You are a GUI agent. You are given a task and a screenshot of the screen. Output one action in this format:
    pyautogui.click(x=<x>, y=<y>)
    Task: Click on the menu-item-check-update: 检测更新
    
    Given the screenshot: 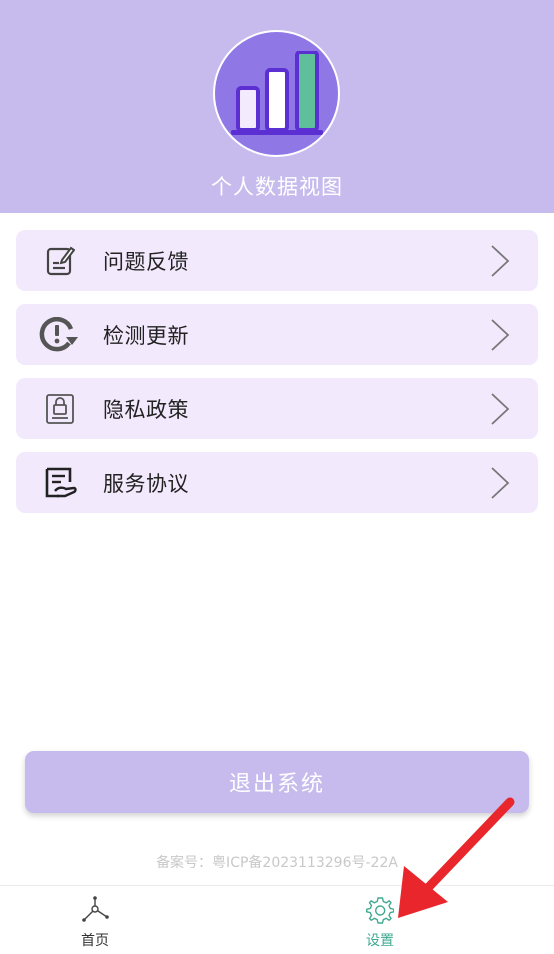 What is the action you would take?
    pyautogui.click(x=277, y=334)
    